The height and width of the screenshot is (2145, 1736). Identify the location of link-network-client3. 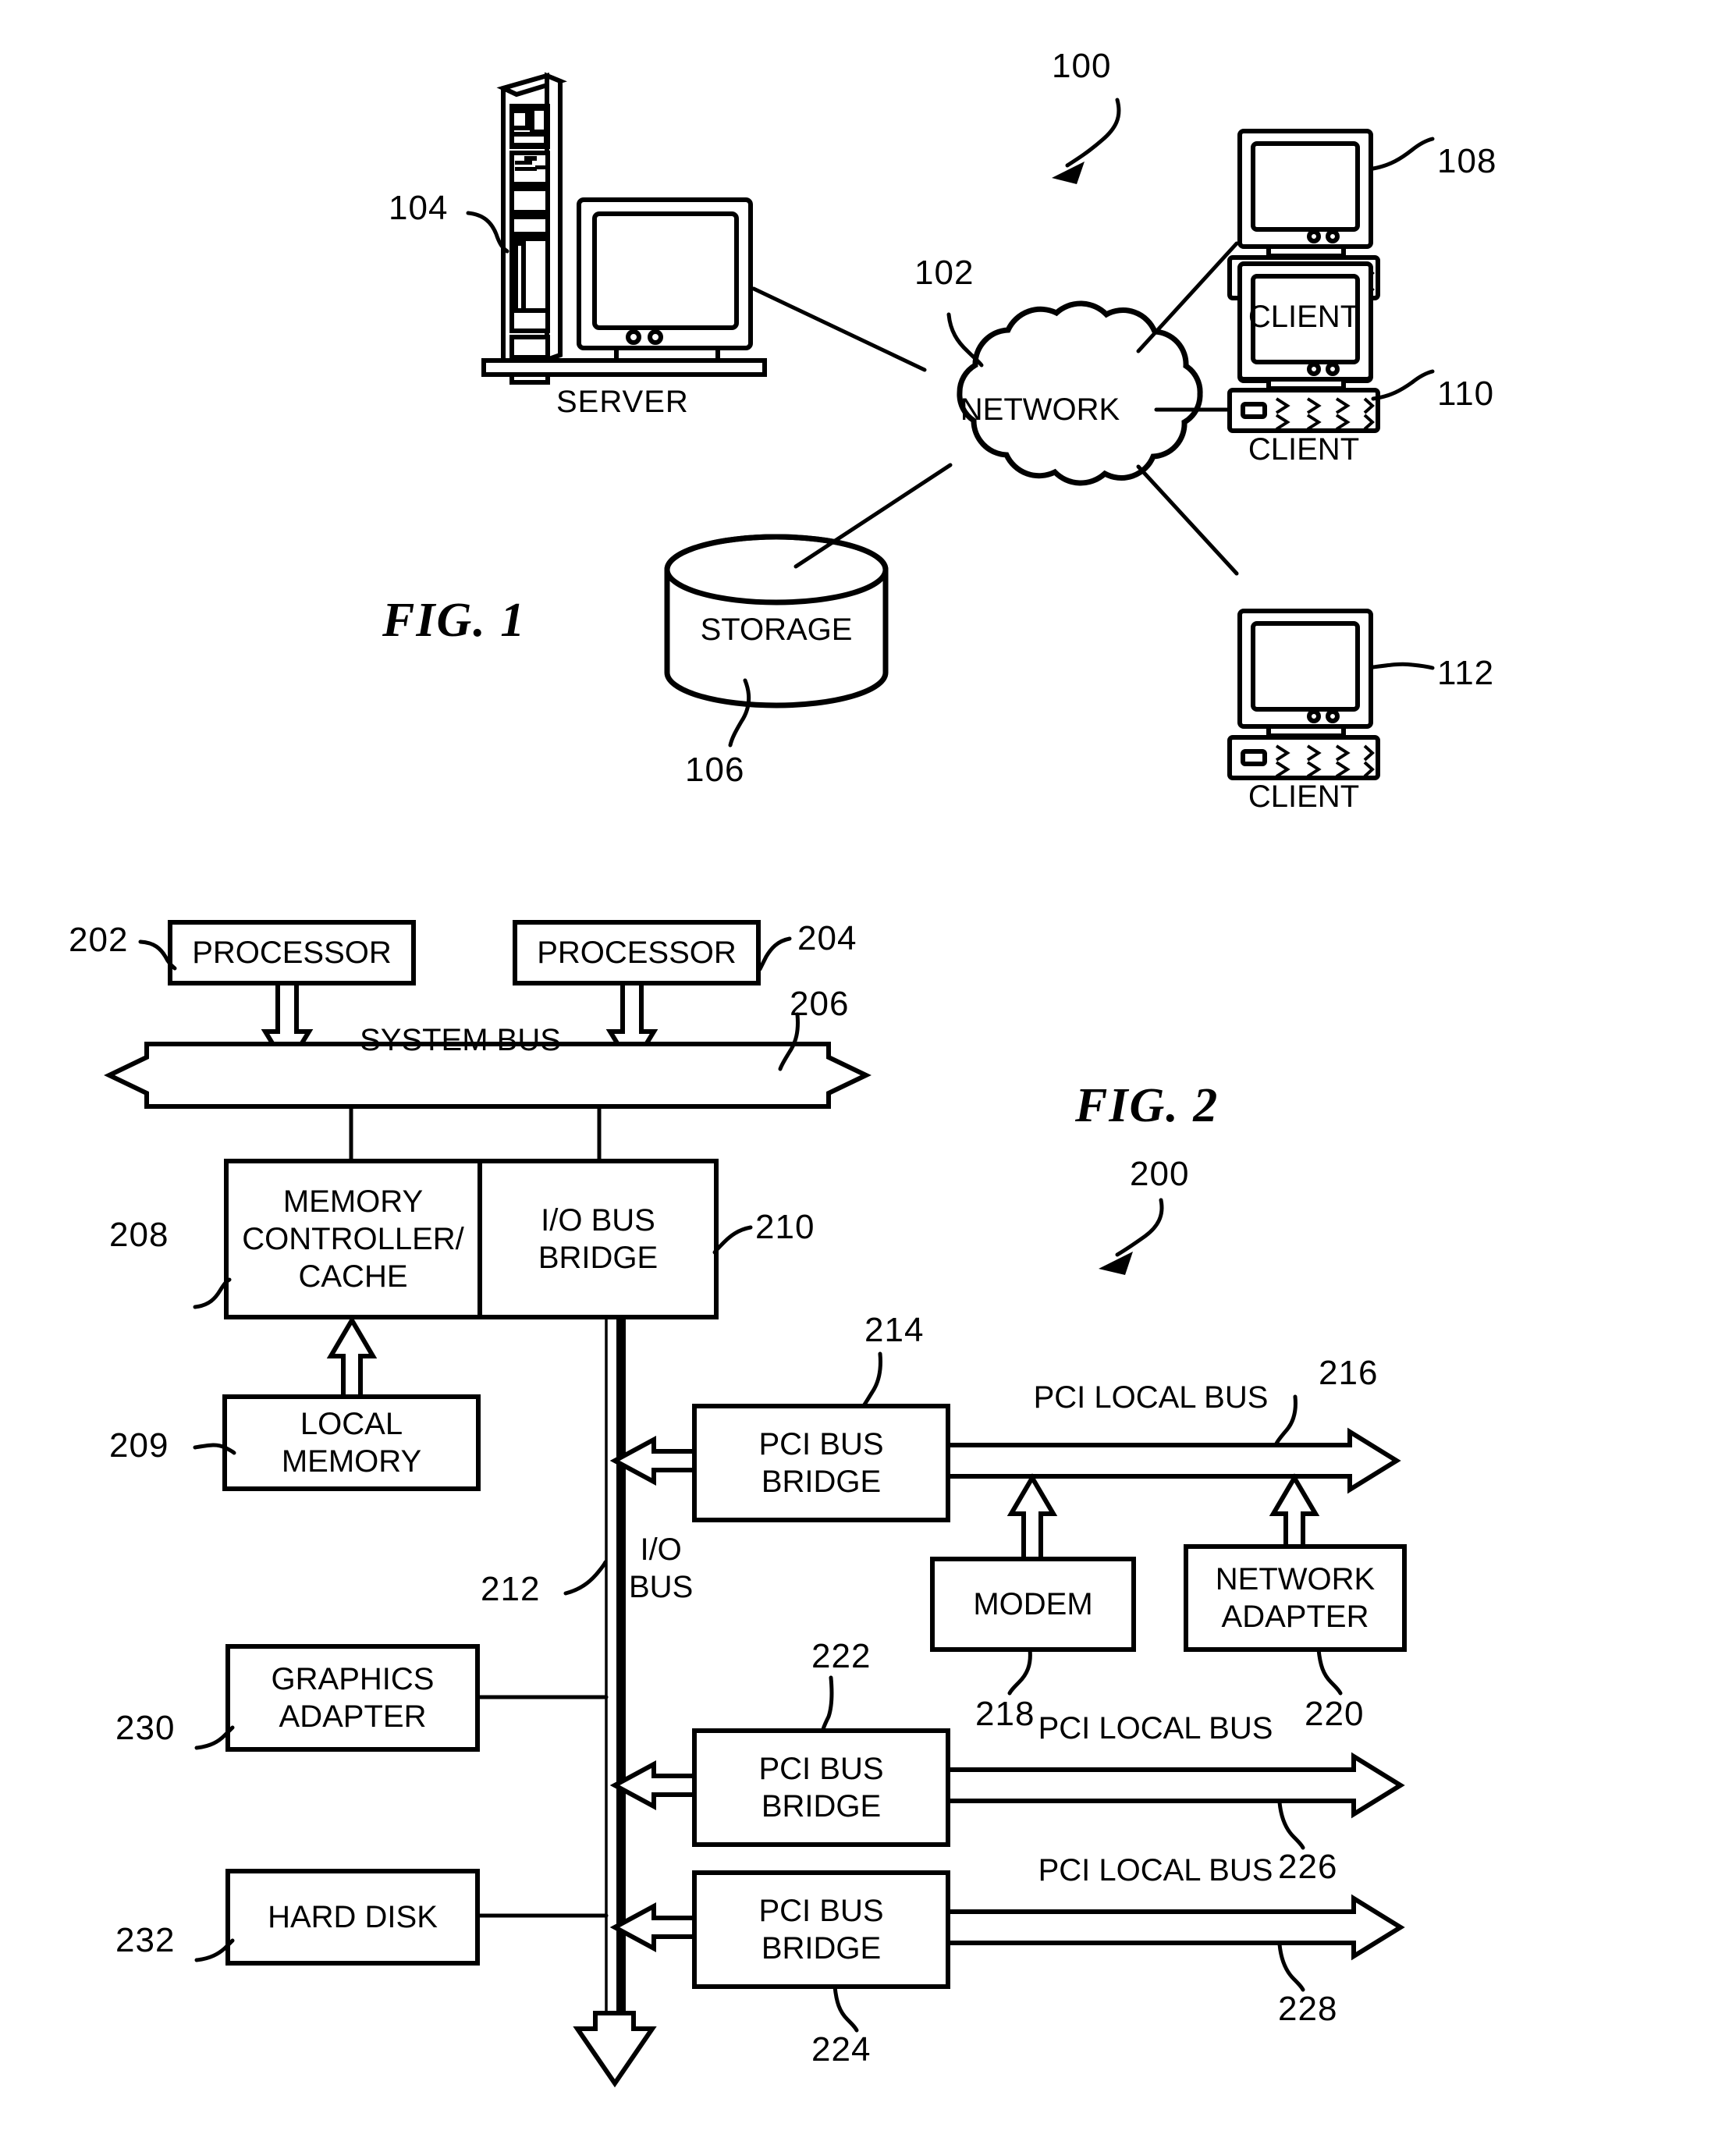
(1187, 520).